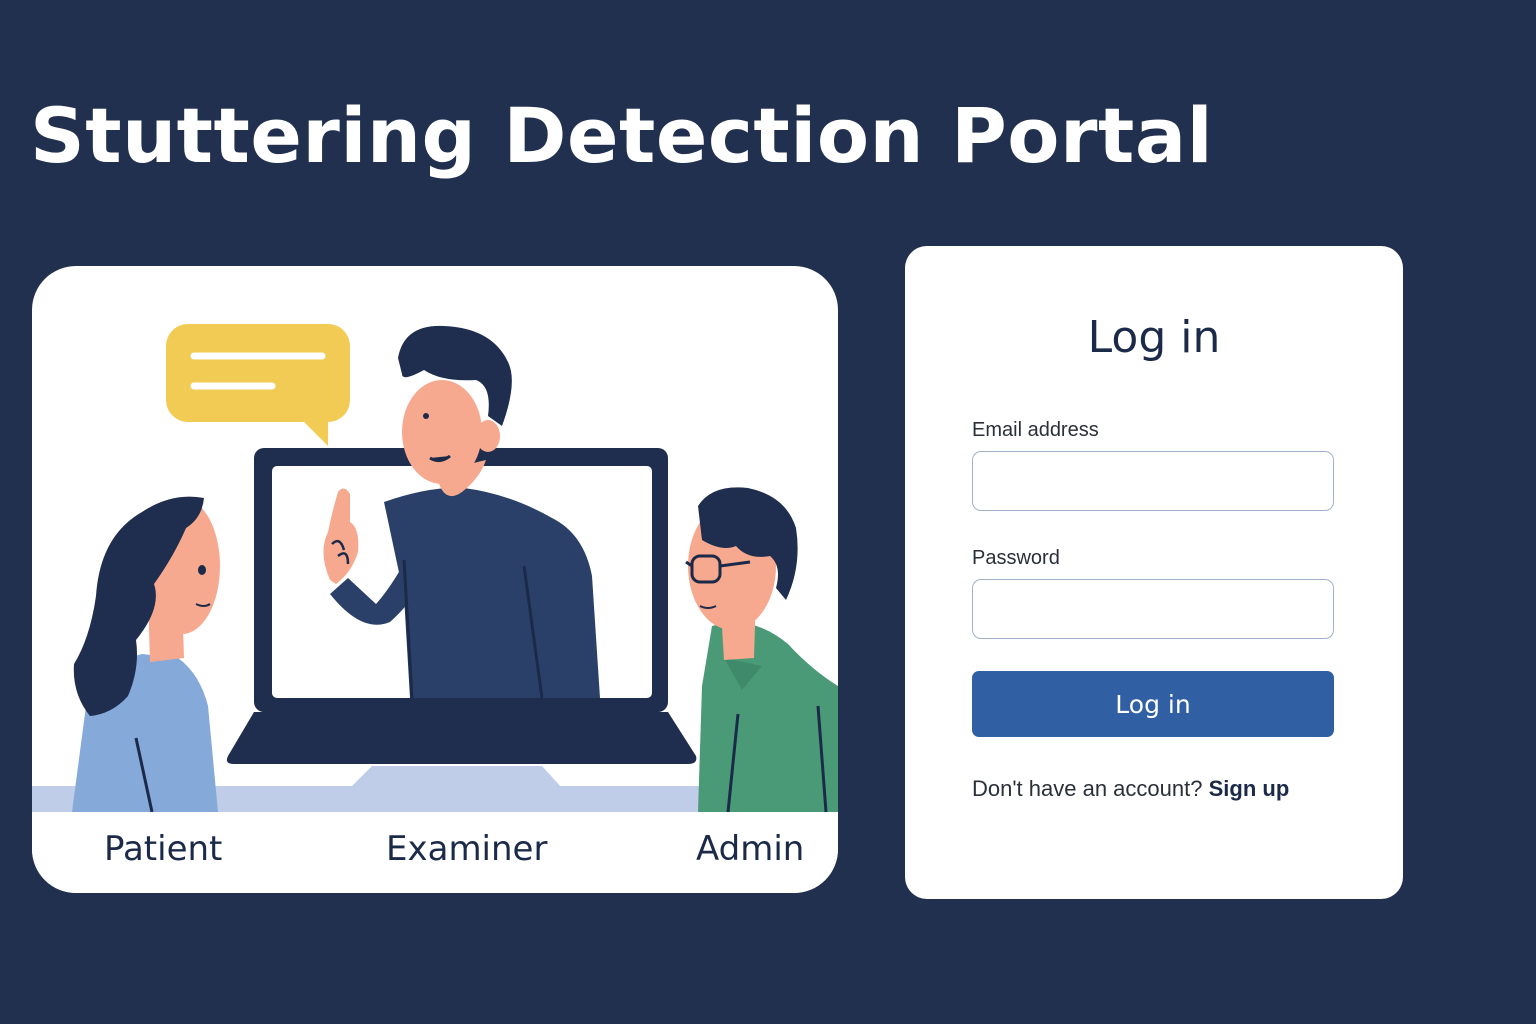  I want to click on role-label-examiner: Examiner, so click(467, 849).